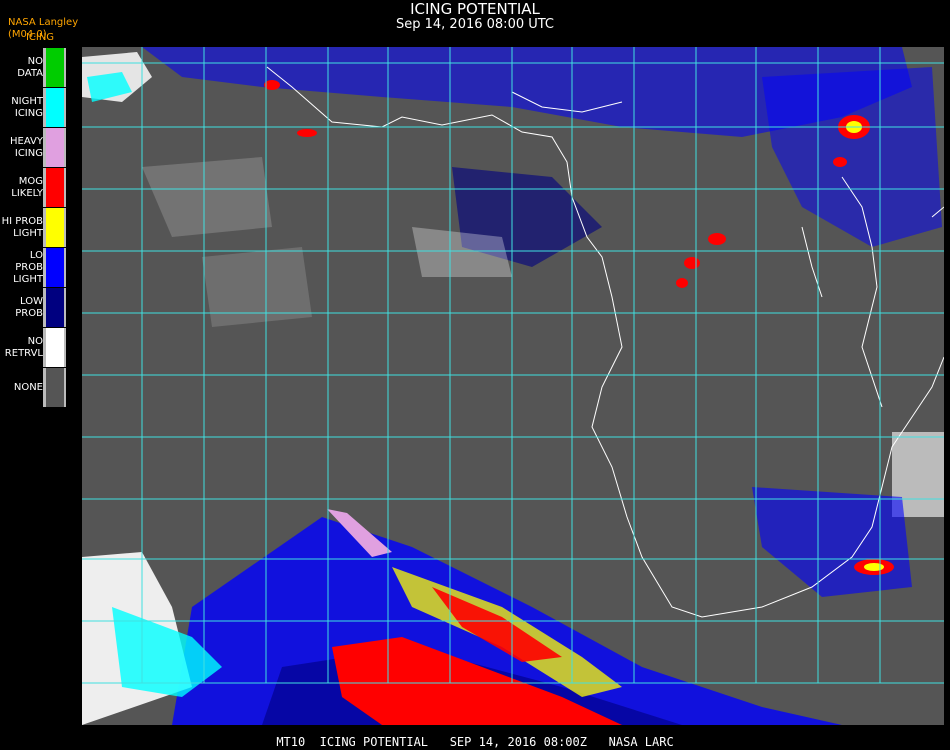 This screenshot has height=750, width=950. What do you see at coordinates (21, 147) in the screenshot?
I see `legend-label: HEAVY ICING` at bounding box center [21, 147].